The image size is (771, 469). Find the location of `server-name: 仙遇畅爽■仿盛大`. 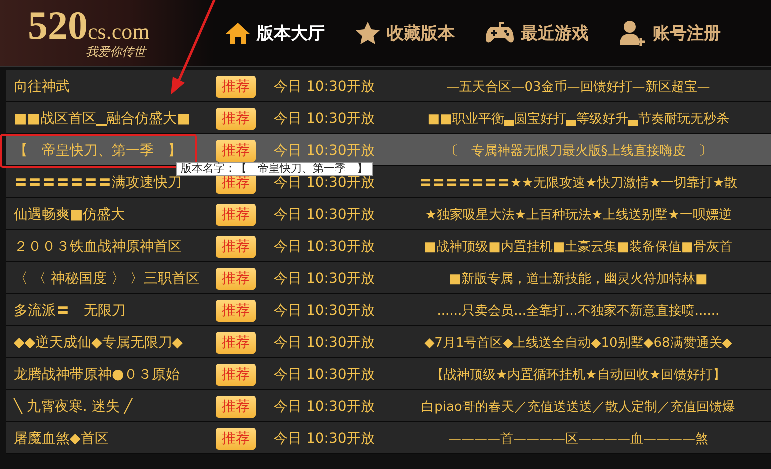

server-name: 仙遇畅爽■仿盛大 is located at coordinates (69, 215).